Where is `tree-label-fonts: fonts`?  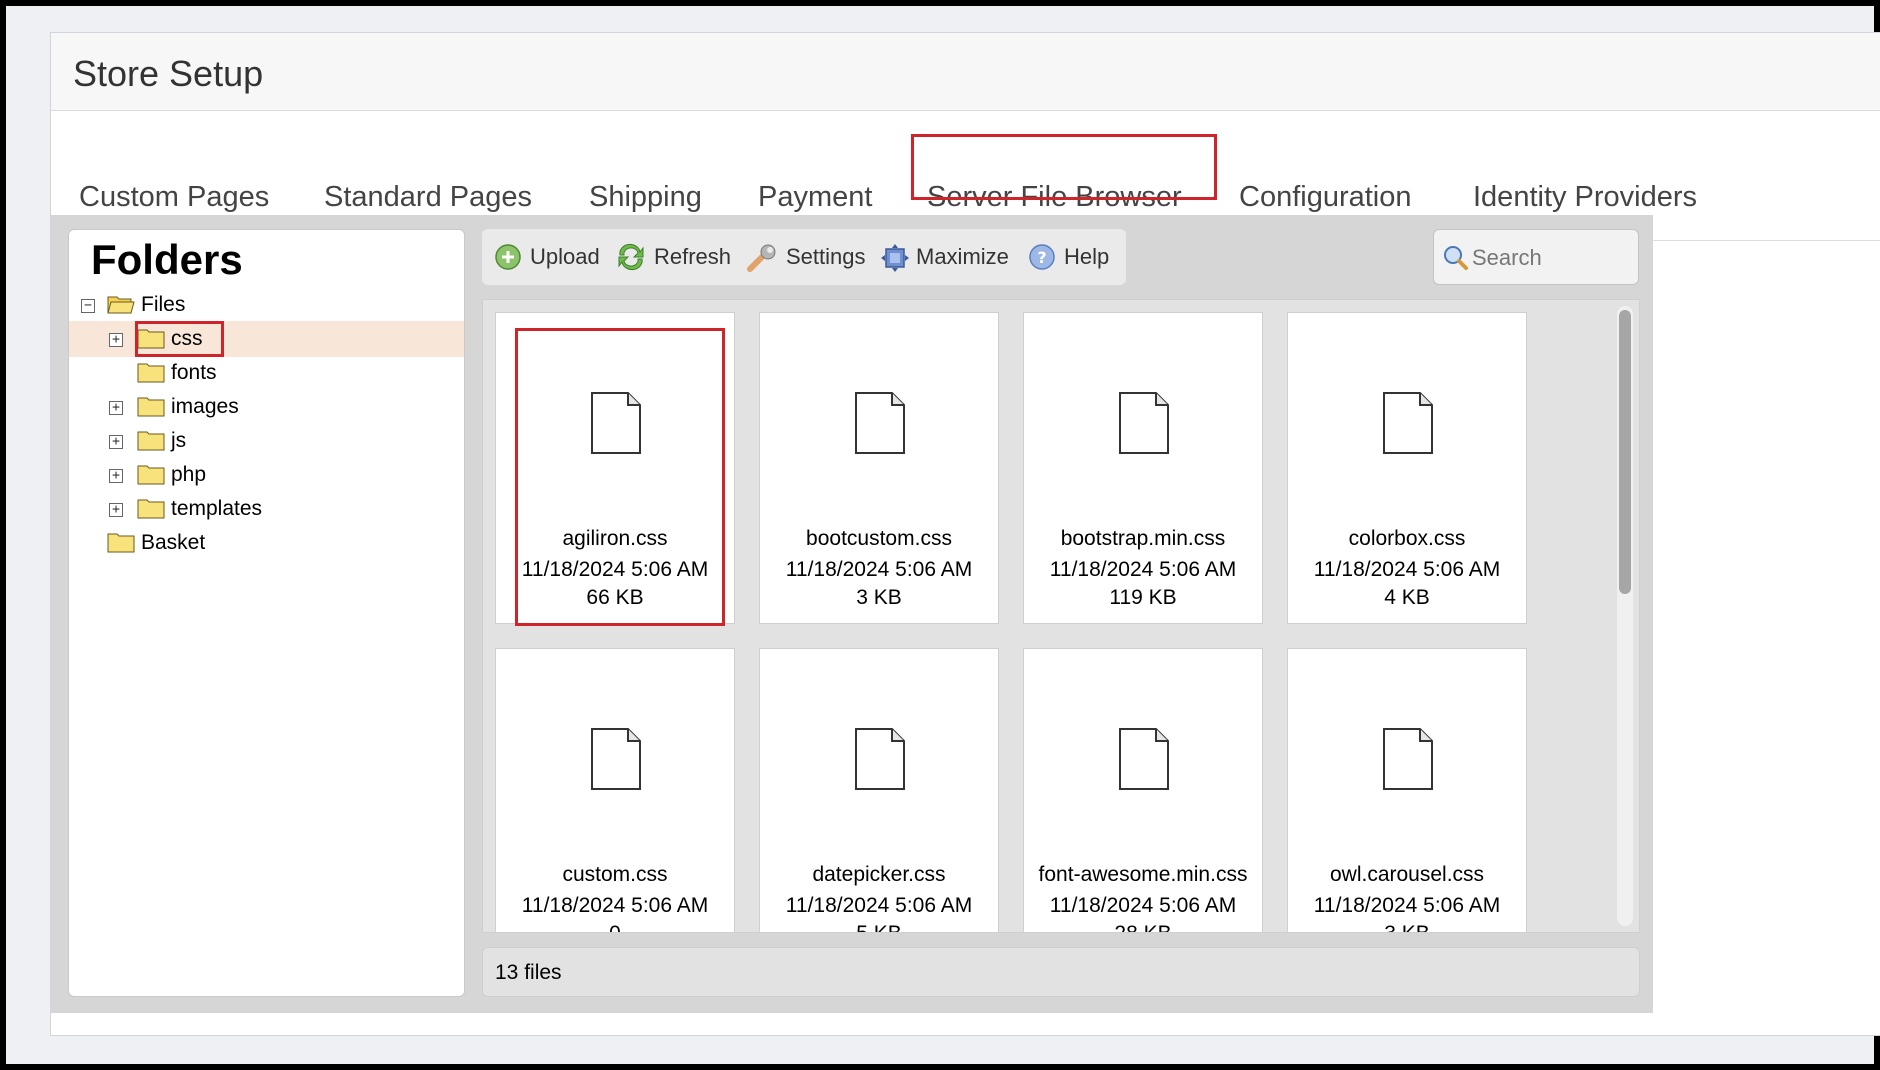 tree-label-fonts: fonts is located at coordinates (194, 372).